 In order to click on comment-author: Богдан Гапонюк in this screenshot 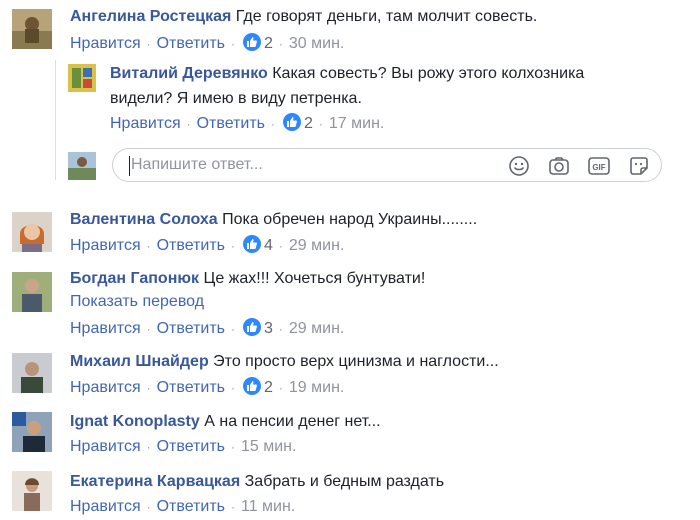, I will do `click(134, 278)`.